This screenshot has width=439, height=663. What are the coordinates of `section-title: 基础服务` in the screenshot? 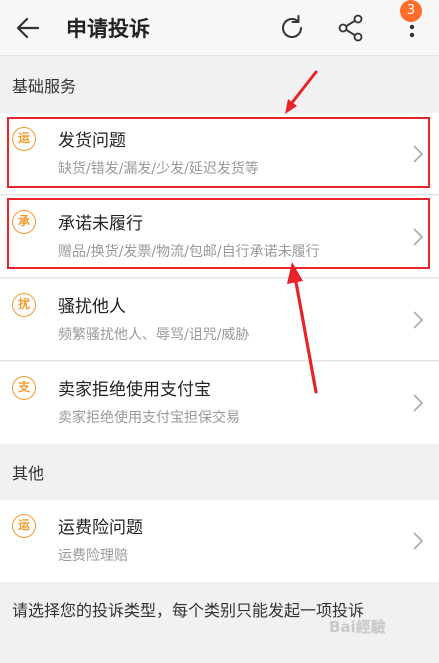 It's located at (44, 86).